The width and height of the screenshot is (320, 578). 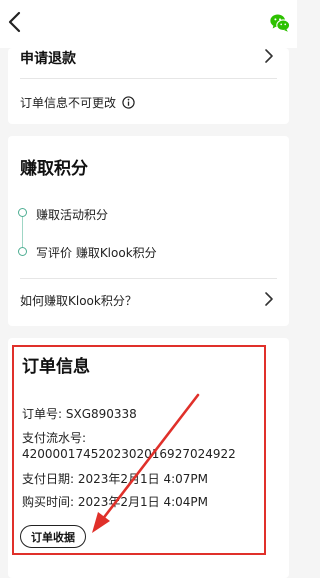 I want to click on payment-date: 支付日期: 2023年2月1日 4:07PM, so click(x=115, y=479).